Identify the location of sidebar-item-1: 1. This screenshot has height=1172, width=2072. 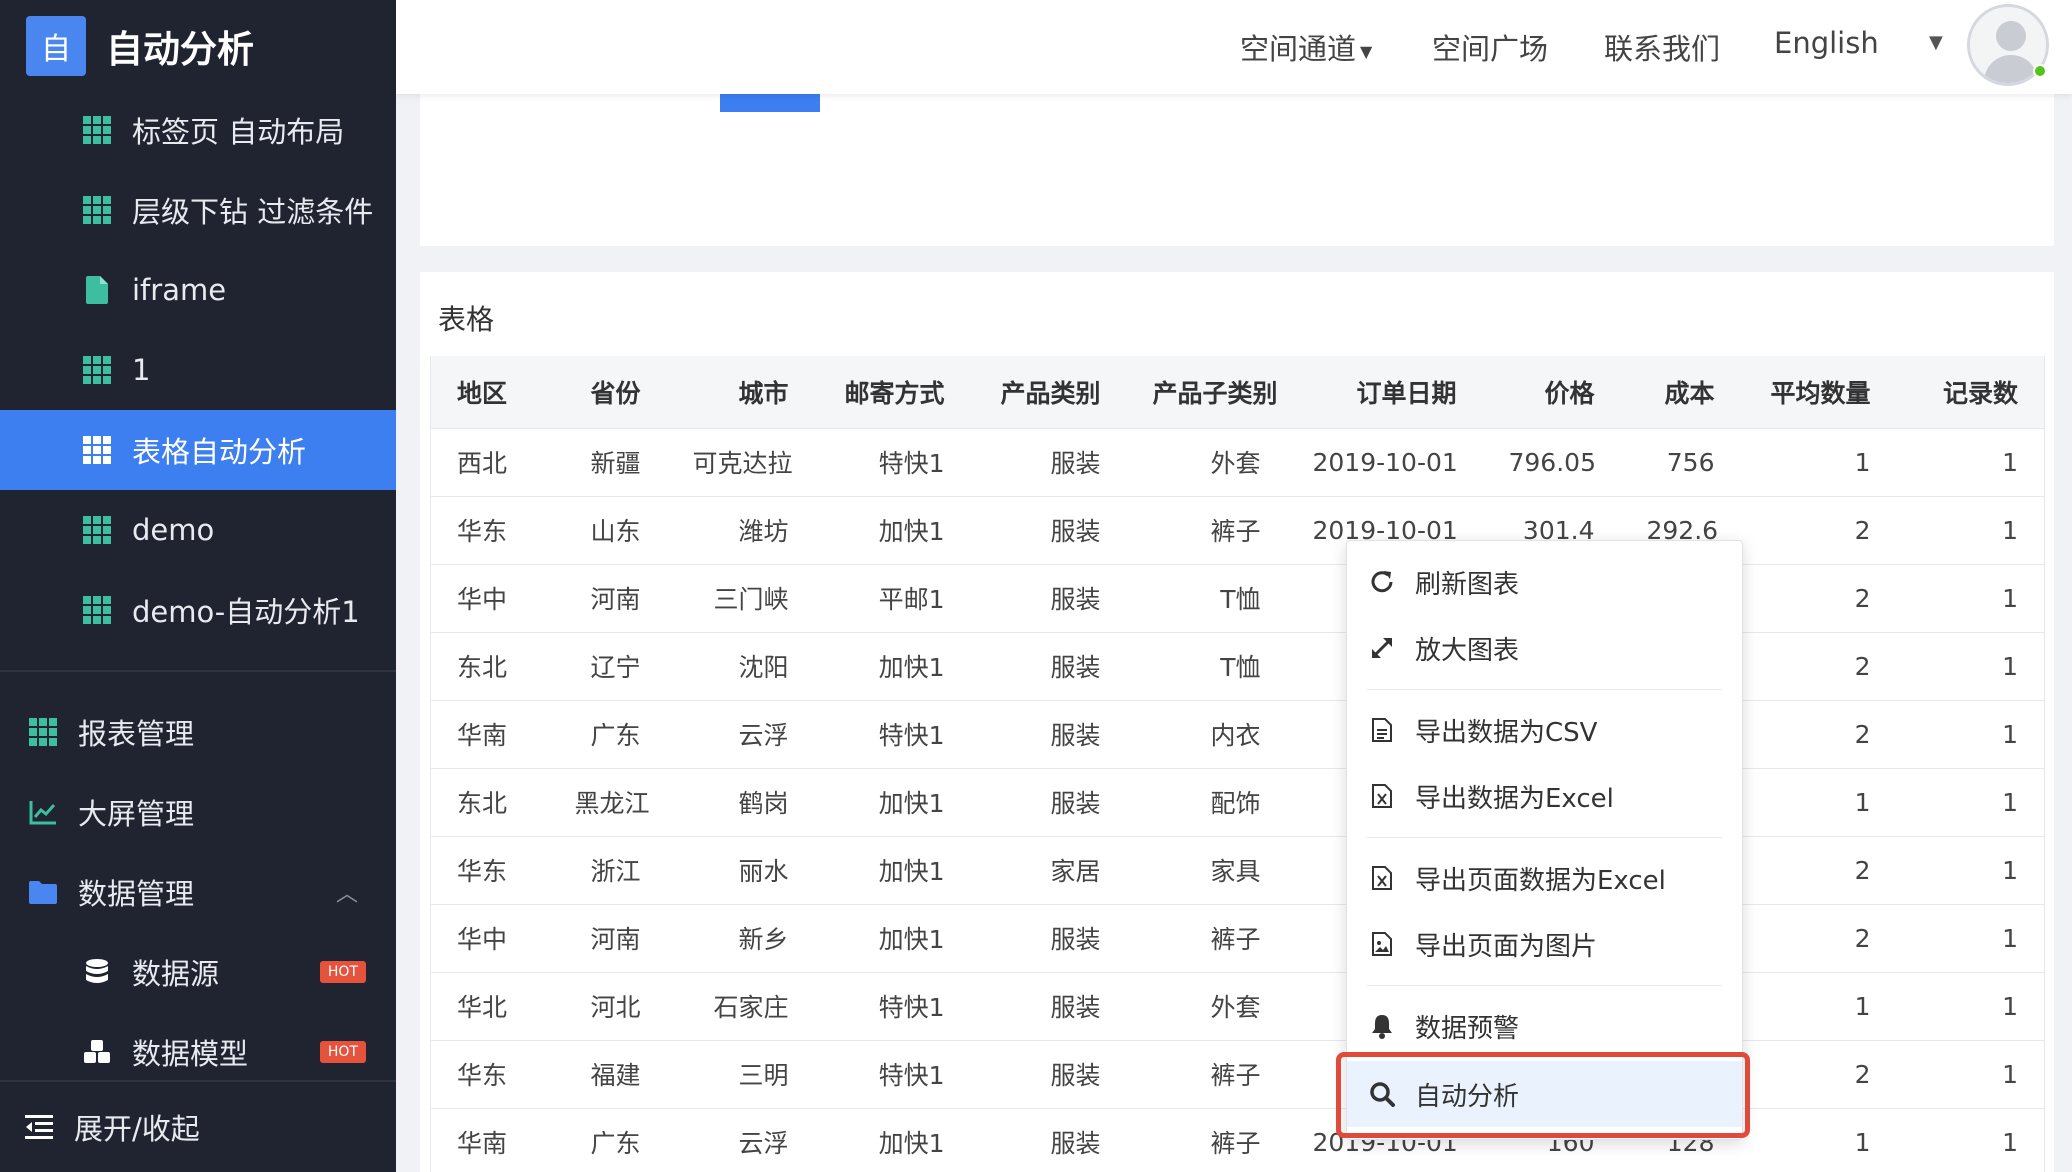
(198, 370).